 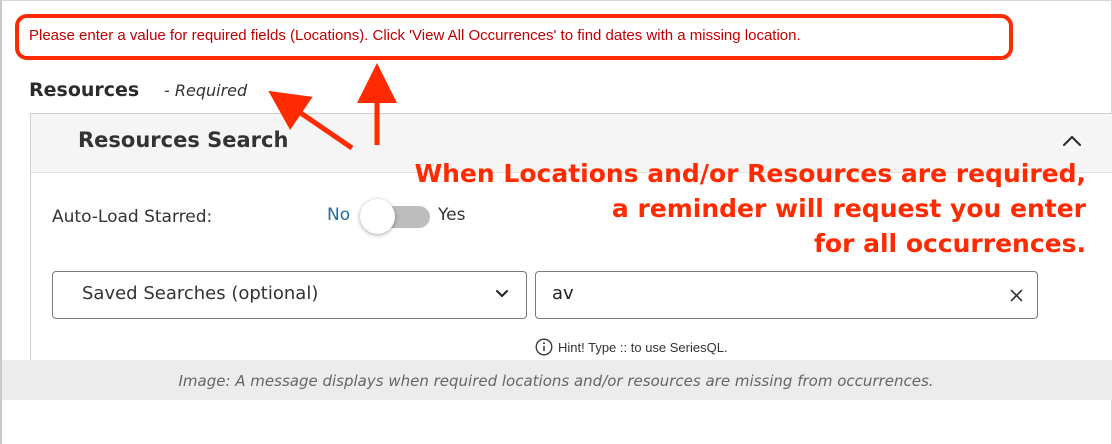 What do you see at coordinates (563, 293) in the screenshot?
I see `search-input-value: av` at bounding box center [563, 293].